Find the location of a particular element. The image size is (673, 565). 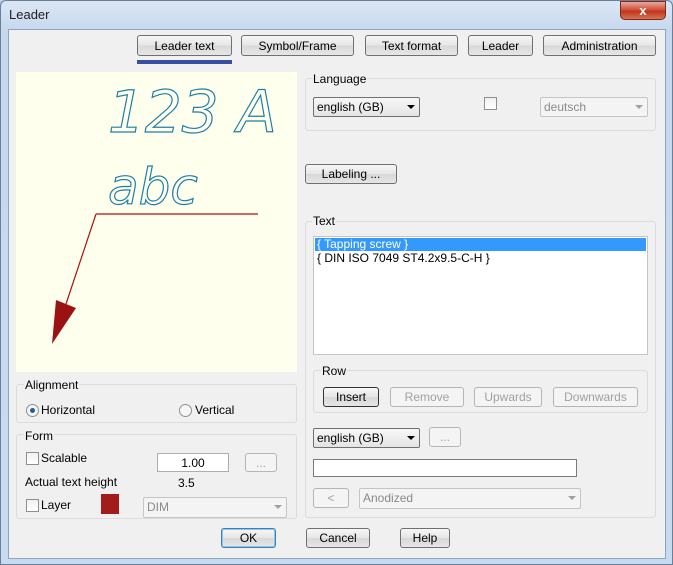

vertical-label: Vertical is located at coordinates (215, 410).